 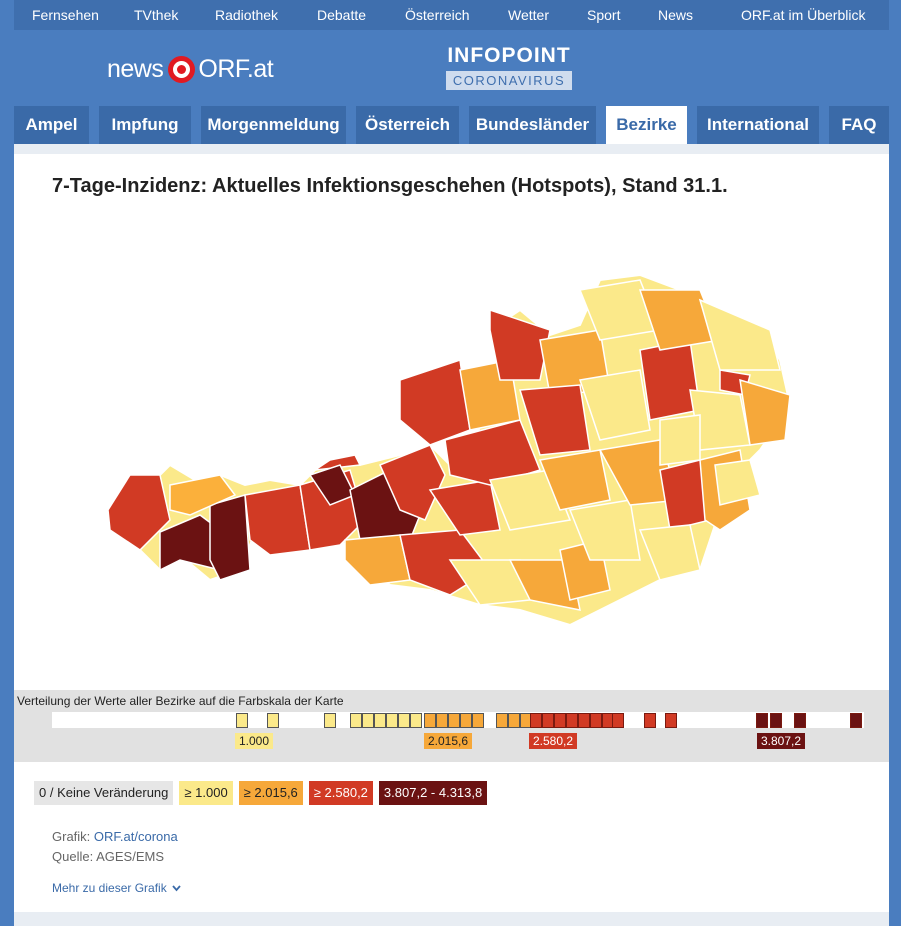 I want to click on region-imst, so click(x=230, y=537).